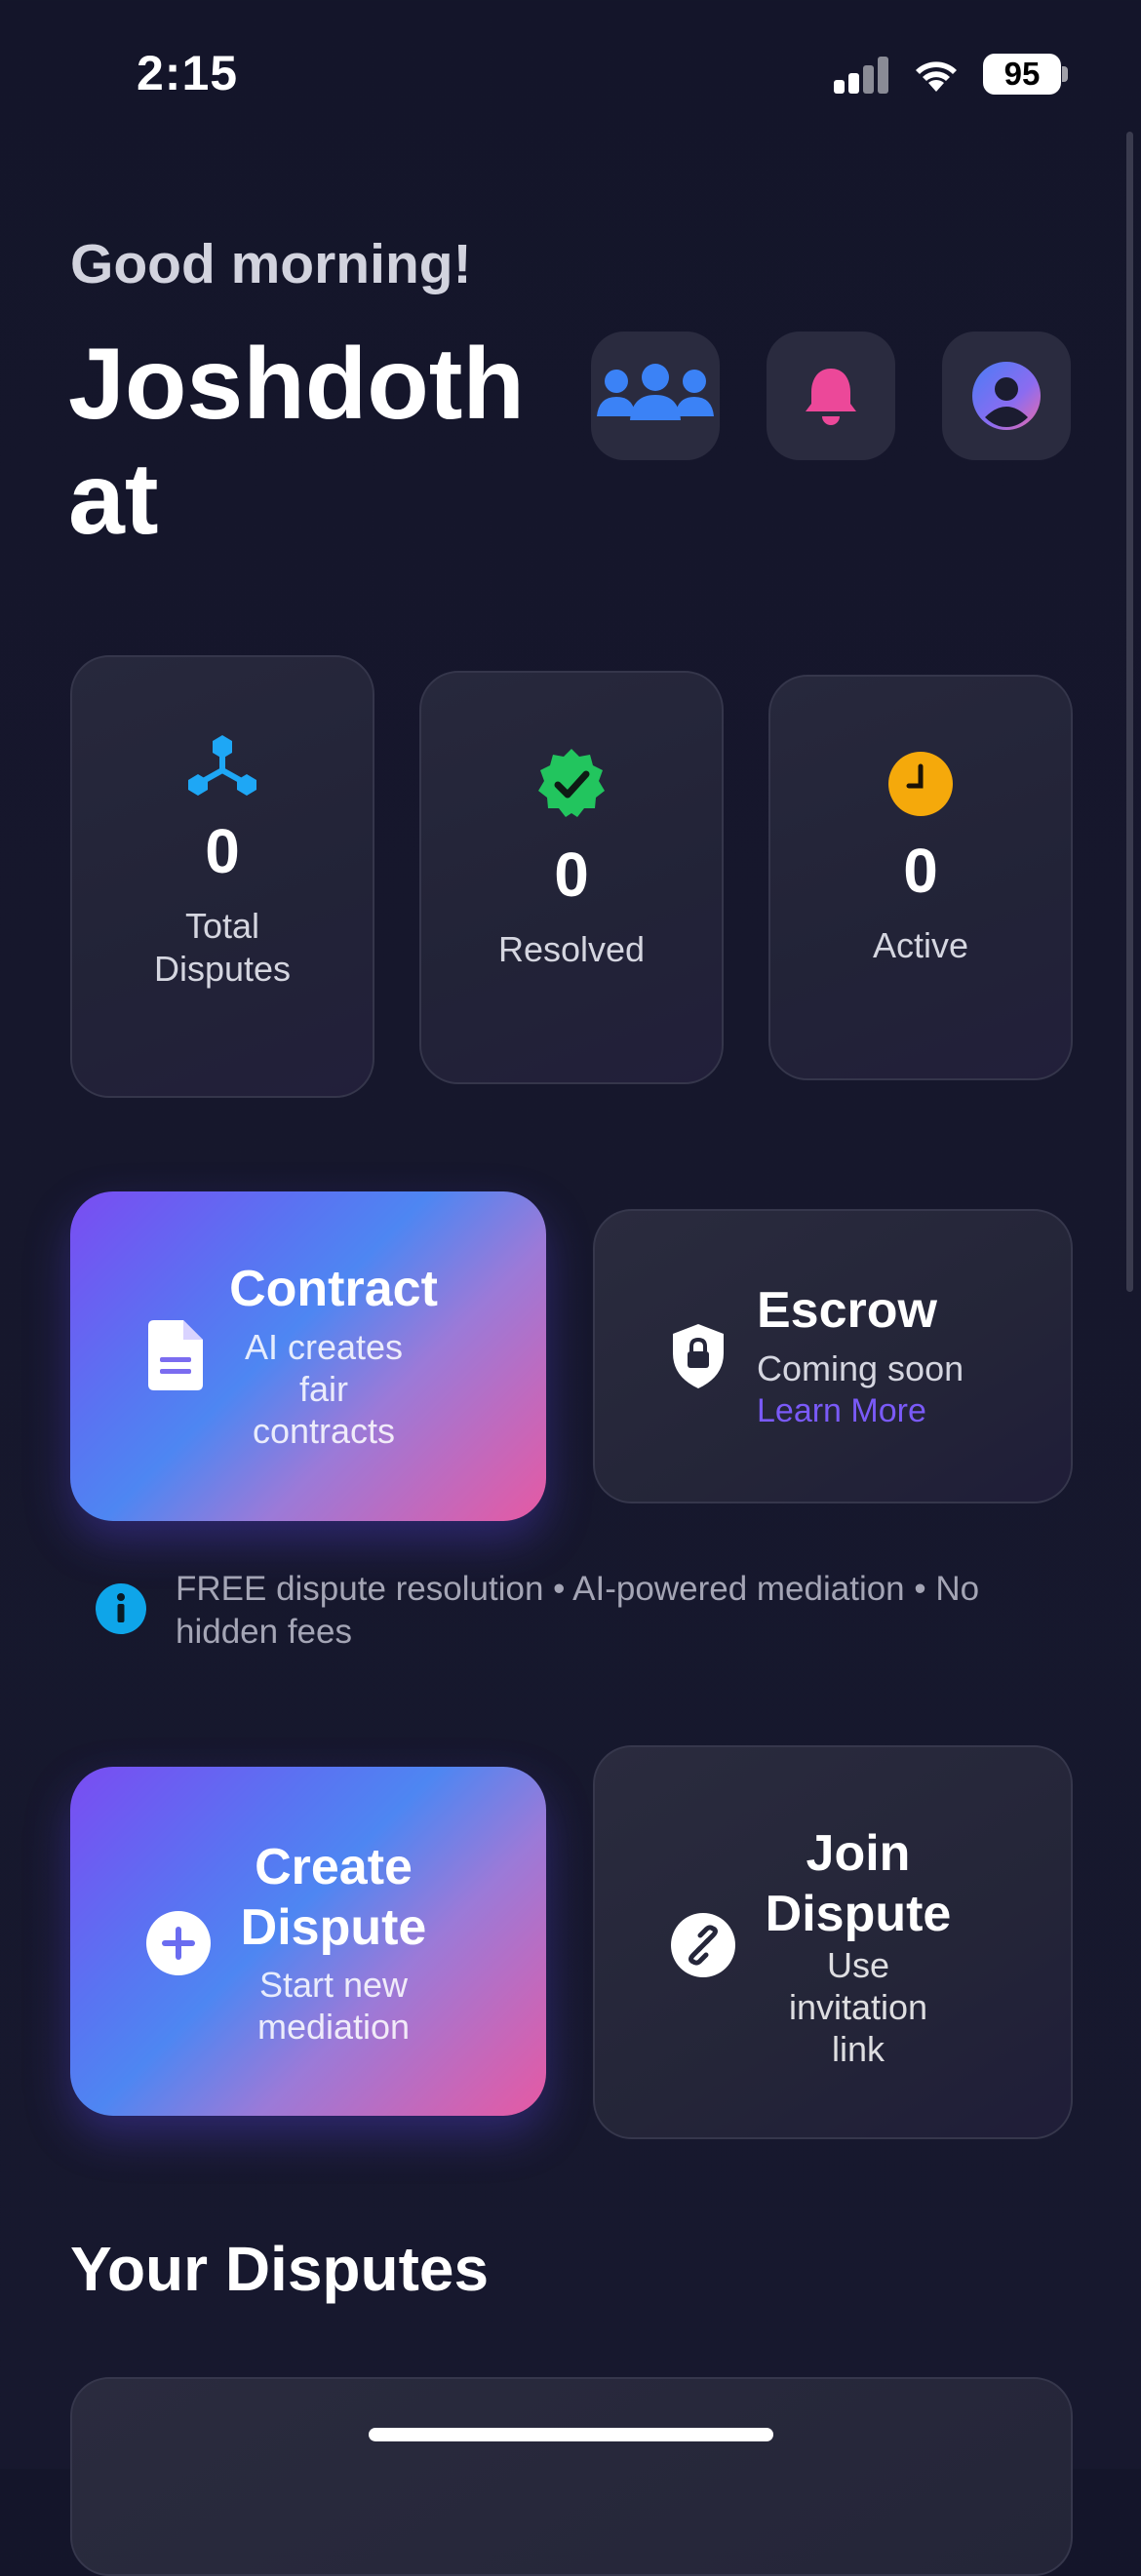 The image size is (1141, 2576). Describe the element at coordinates (175, 1355) in the screenshot. I see `document-icon` at that location.